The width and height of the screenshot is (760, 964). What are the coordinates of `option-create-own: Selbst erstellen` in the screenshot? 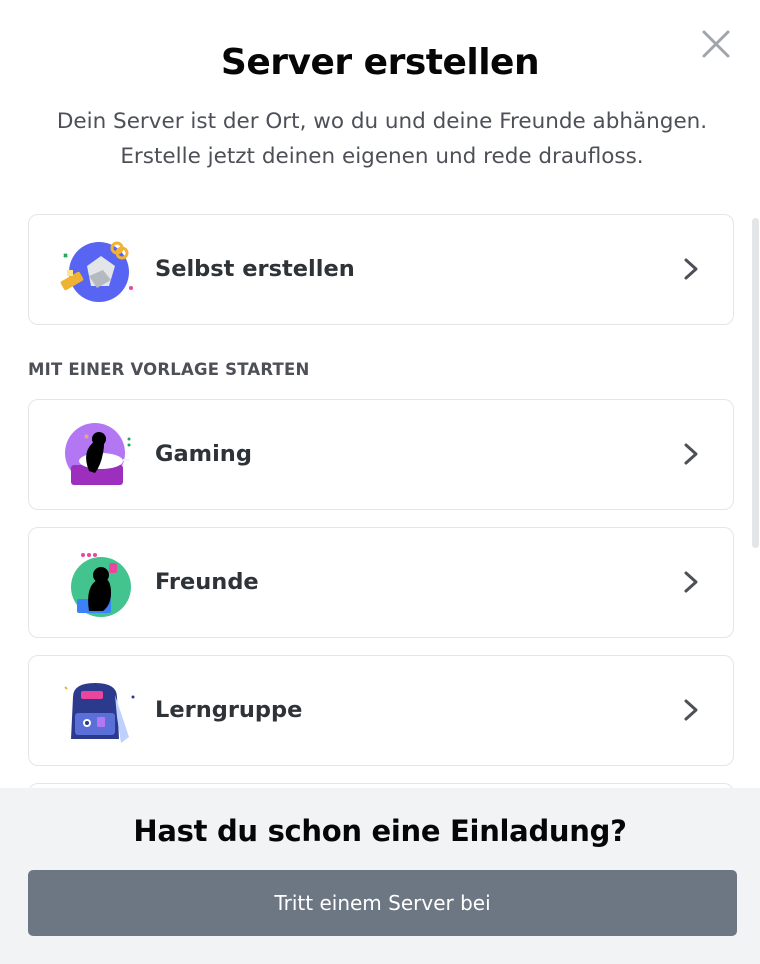 It's located at (381, 269).